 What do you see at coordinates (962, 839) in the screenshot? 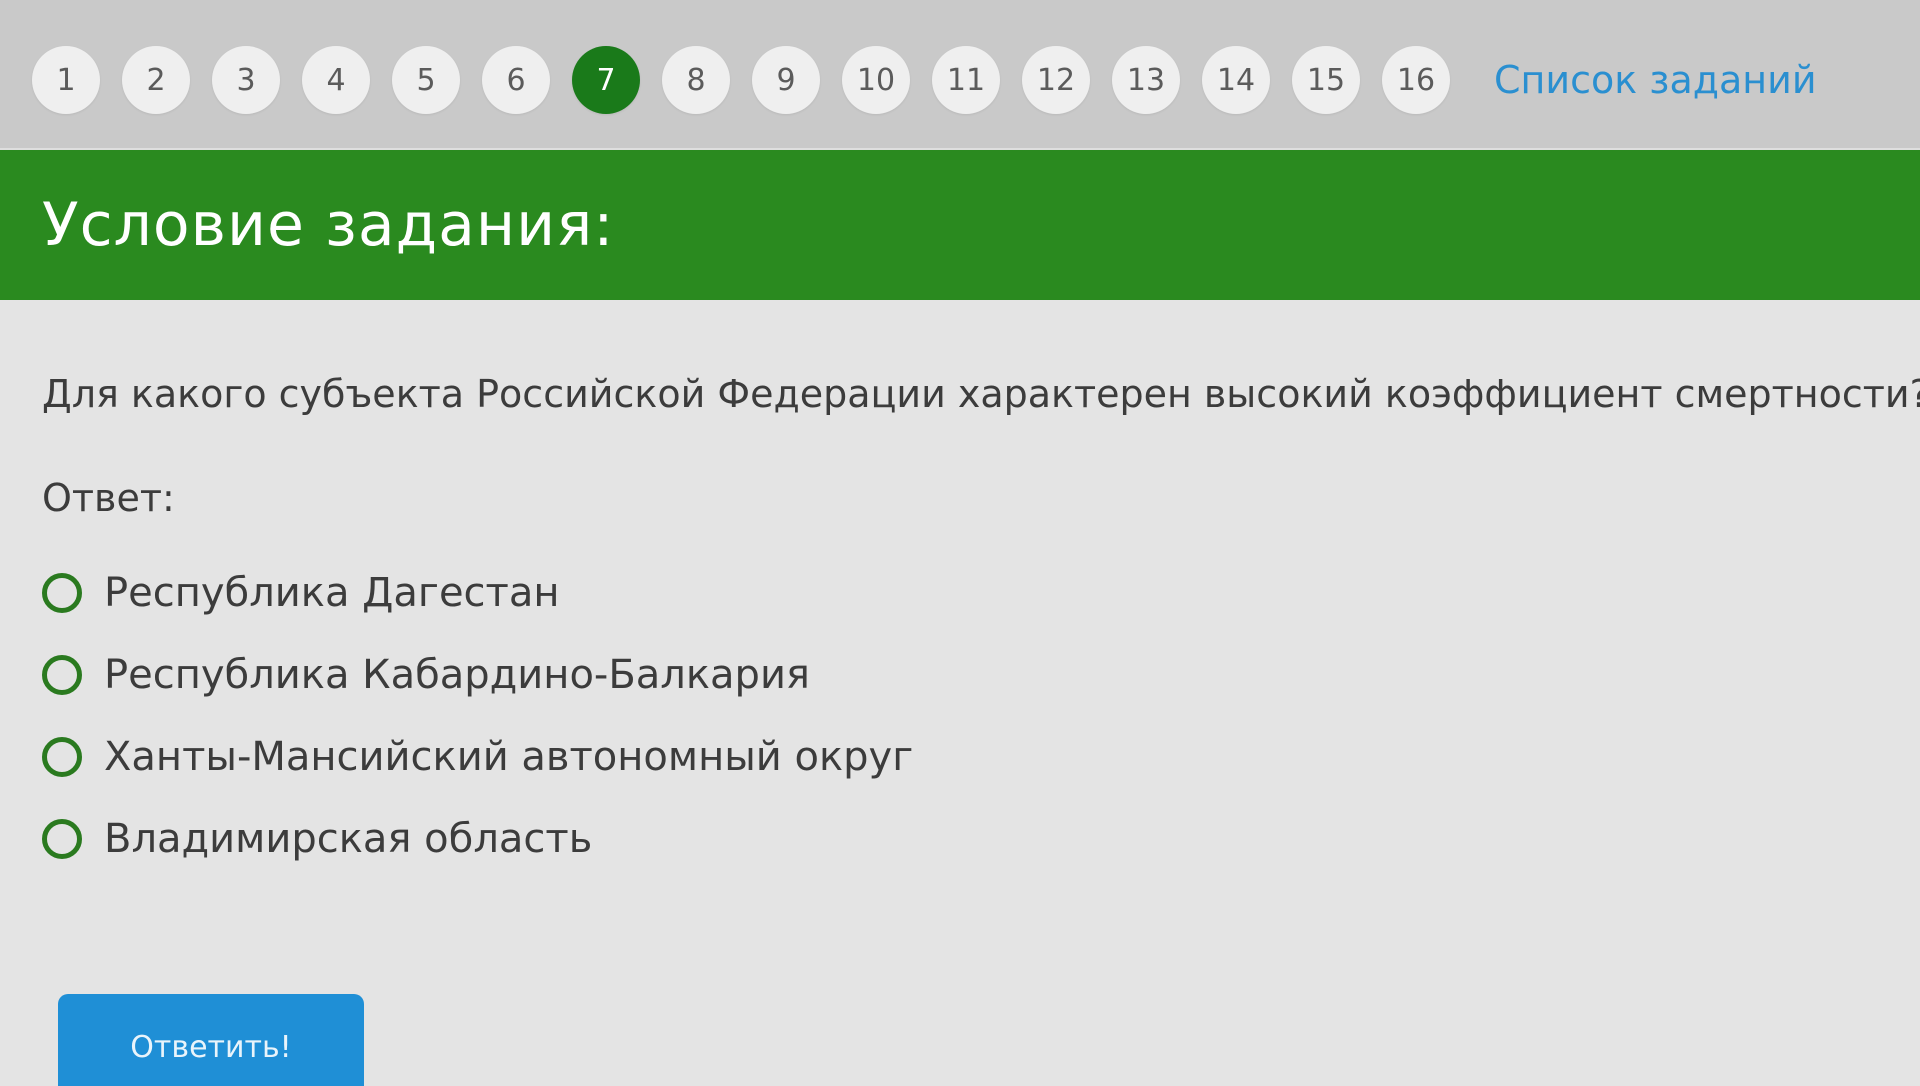
I see `answer-option-4: Владимирская область` at bounding box center [962, 839].